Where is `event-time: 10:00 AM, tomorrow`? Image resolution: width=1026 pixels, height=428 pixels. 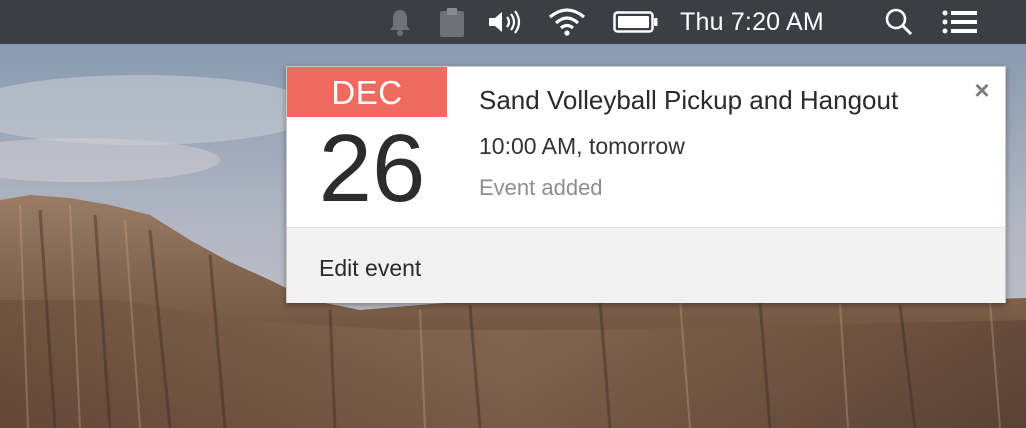
event-time: 10:00 AM, tomorrow is located at coordinates (582, 146).